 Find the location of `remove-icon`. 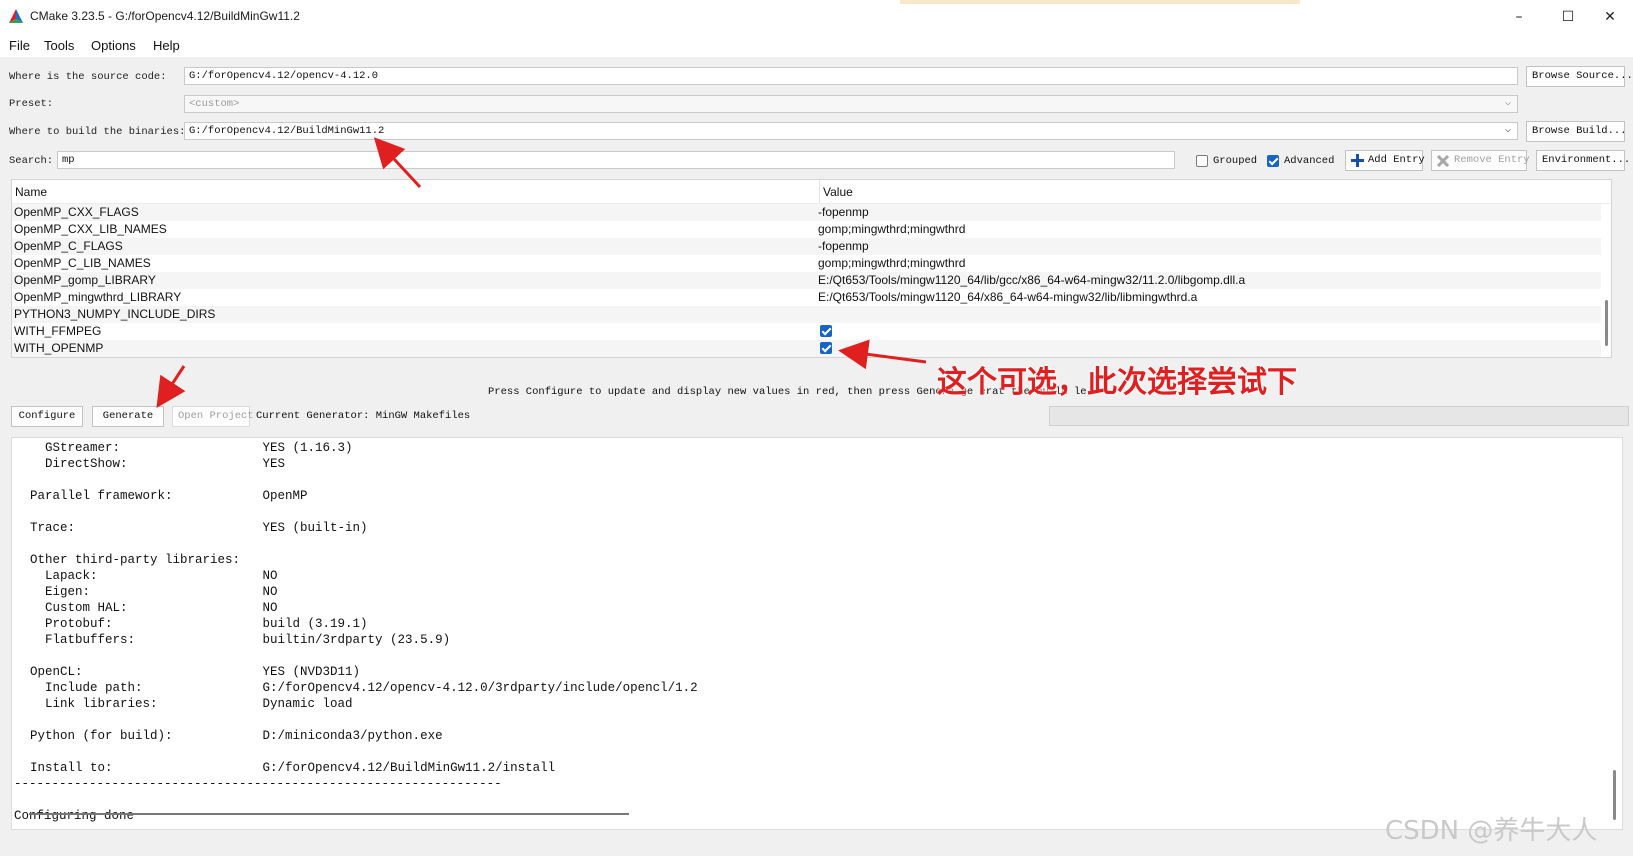

remove-icon is located at coordinates (1443, 161).